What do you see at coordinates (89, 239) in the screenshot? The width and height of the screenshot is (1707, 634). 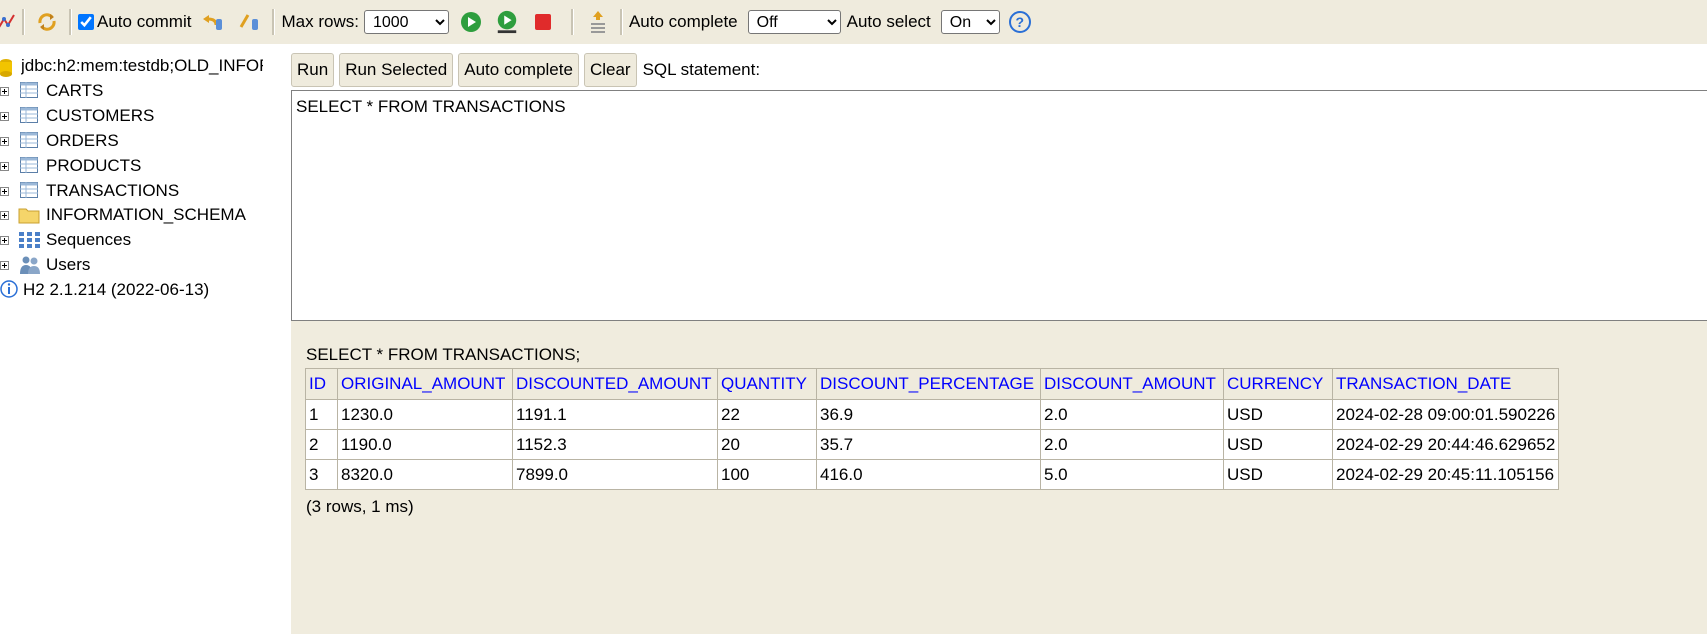 I see `tree-item-label: Sequences` at bounding box center [89, 239].